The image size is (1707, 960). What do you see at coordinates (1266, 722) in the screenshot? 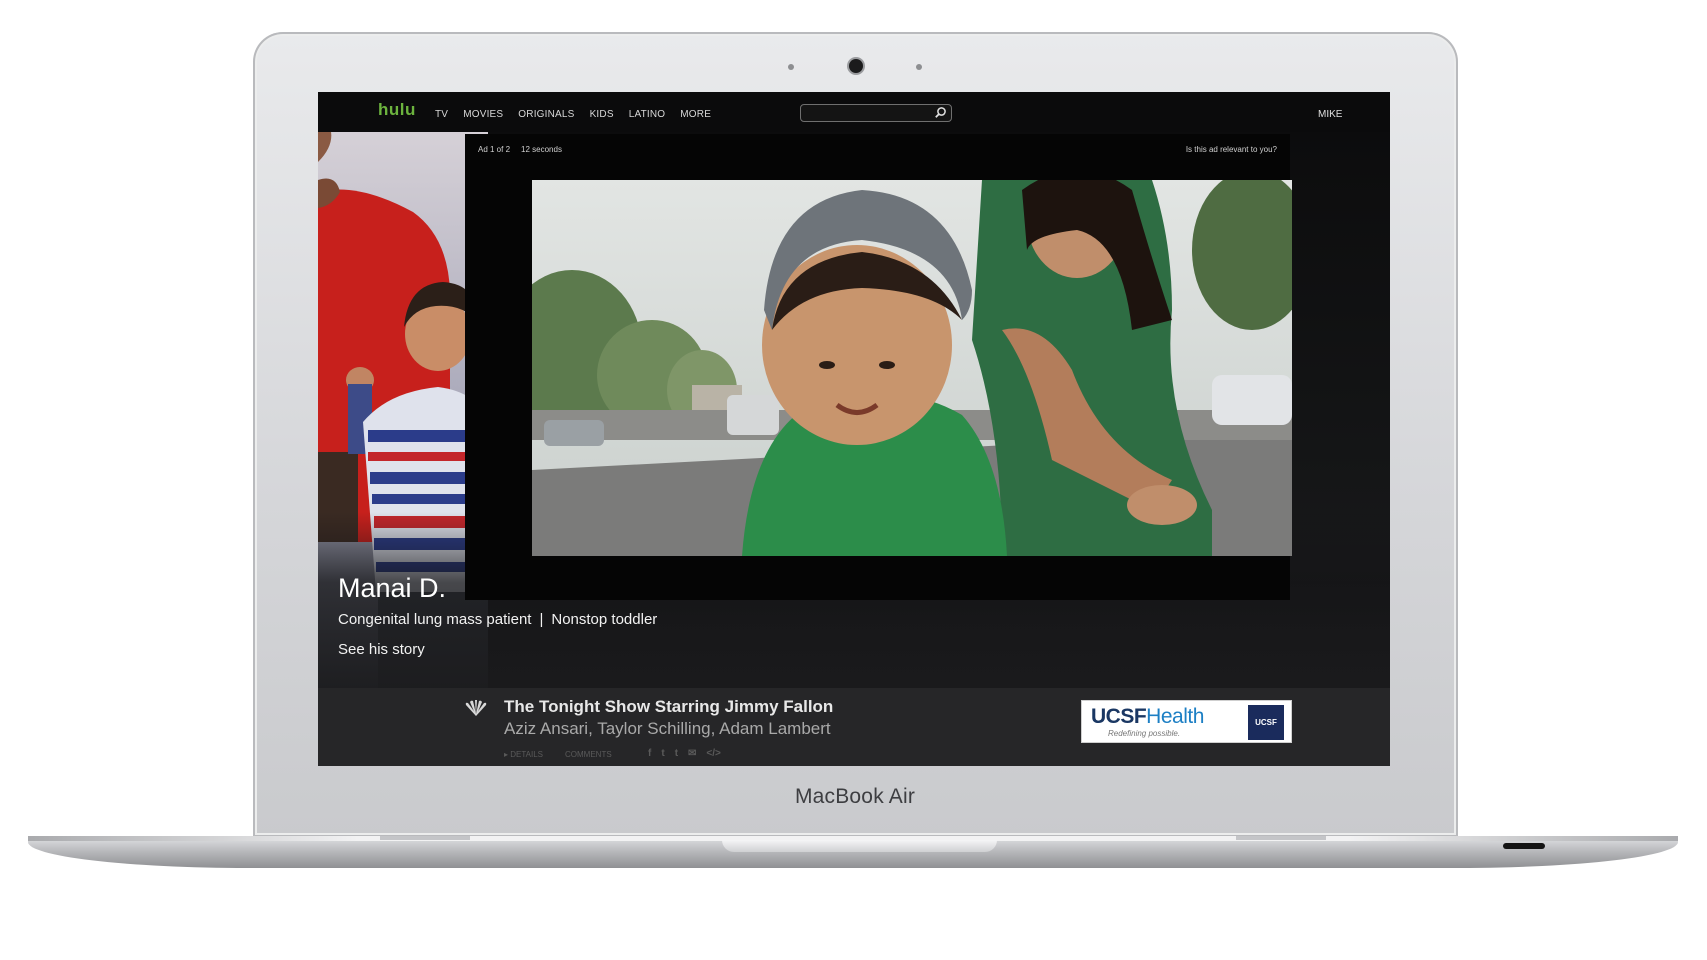
I see `sponsor-badge: UCSF` at bounding box center [1266, 722].